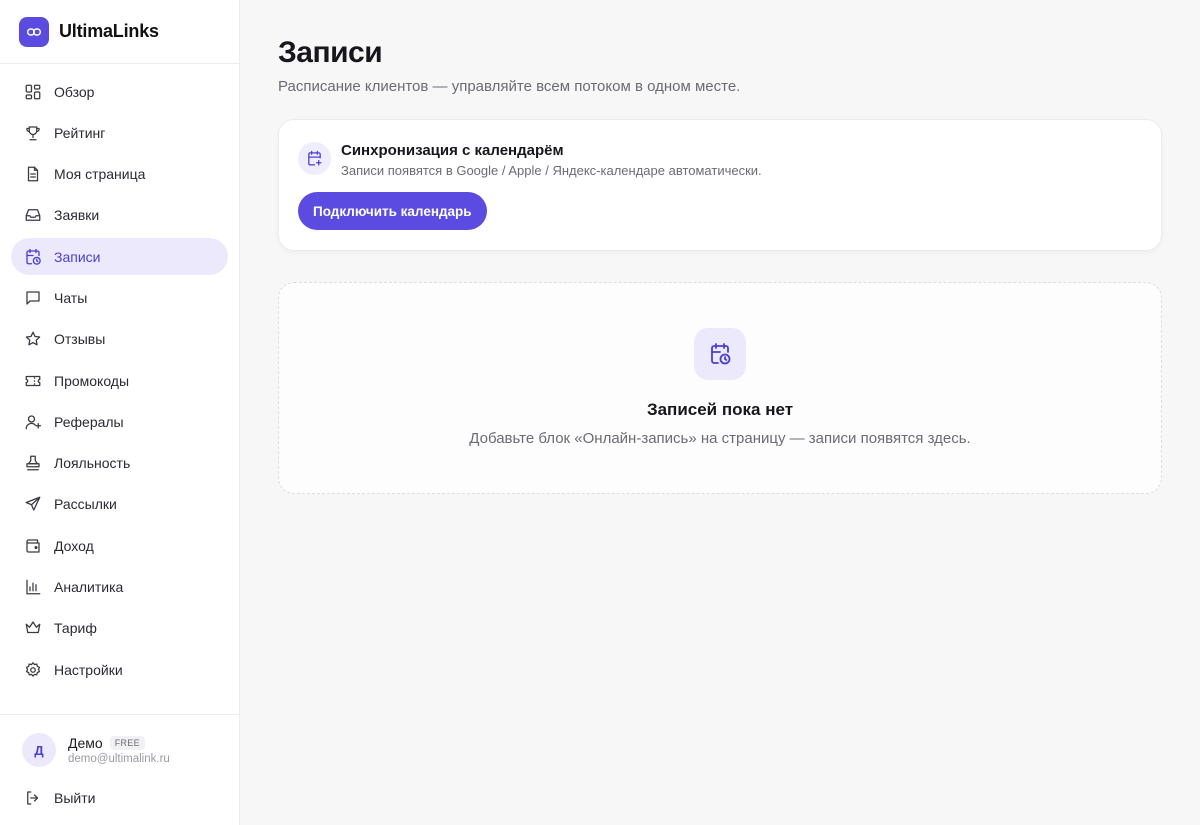 The image size is (1200, 825). I want to click on sidebar-item-label: Обзор, so click(74, 91).